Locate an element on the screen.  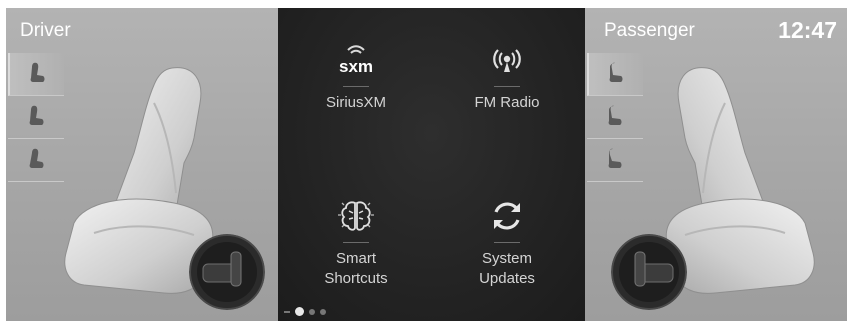
siriusxm-icon: sxm is located at coordinates (356, 60).